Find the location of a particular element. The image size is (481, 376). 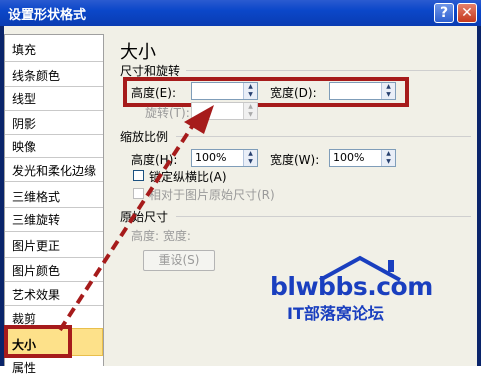

watermark-site: blwbbs.com is located at coordinates (351, 286).